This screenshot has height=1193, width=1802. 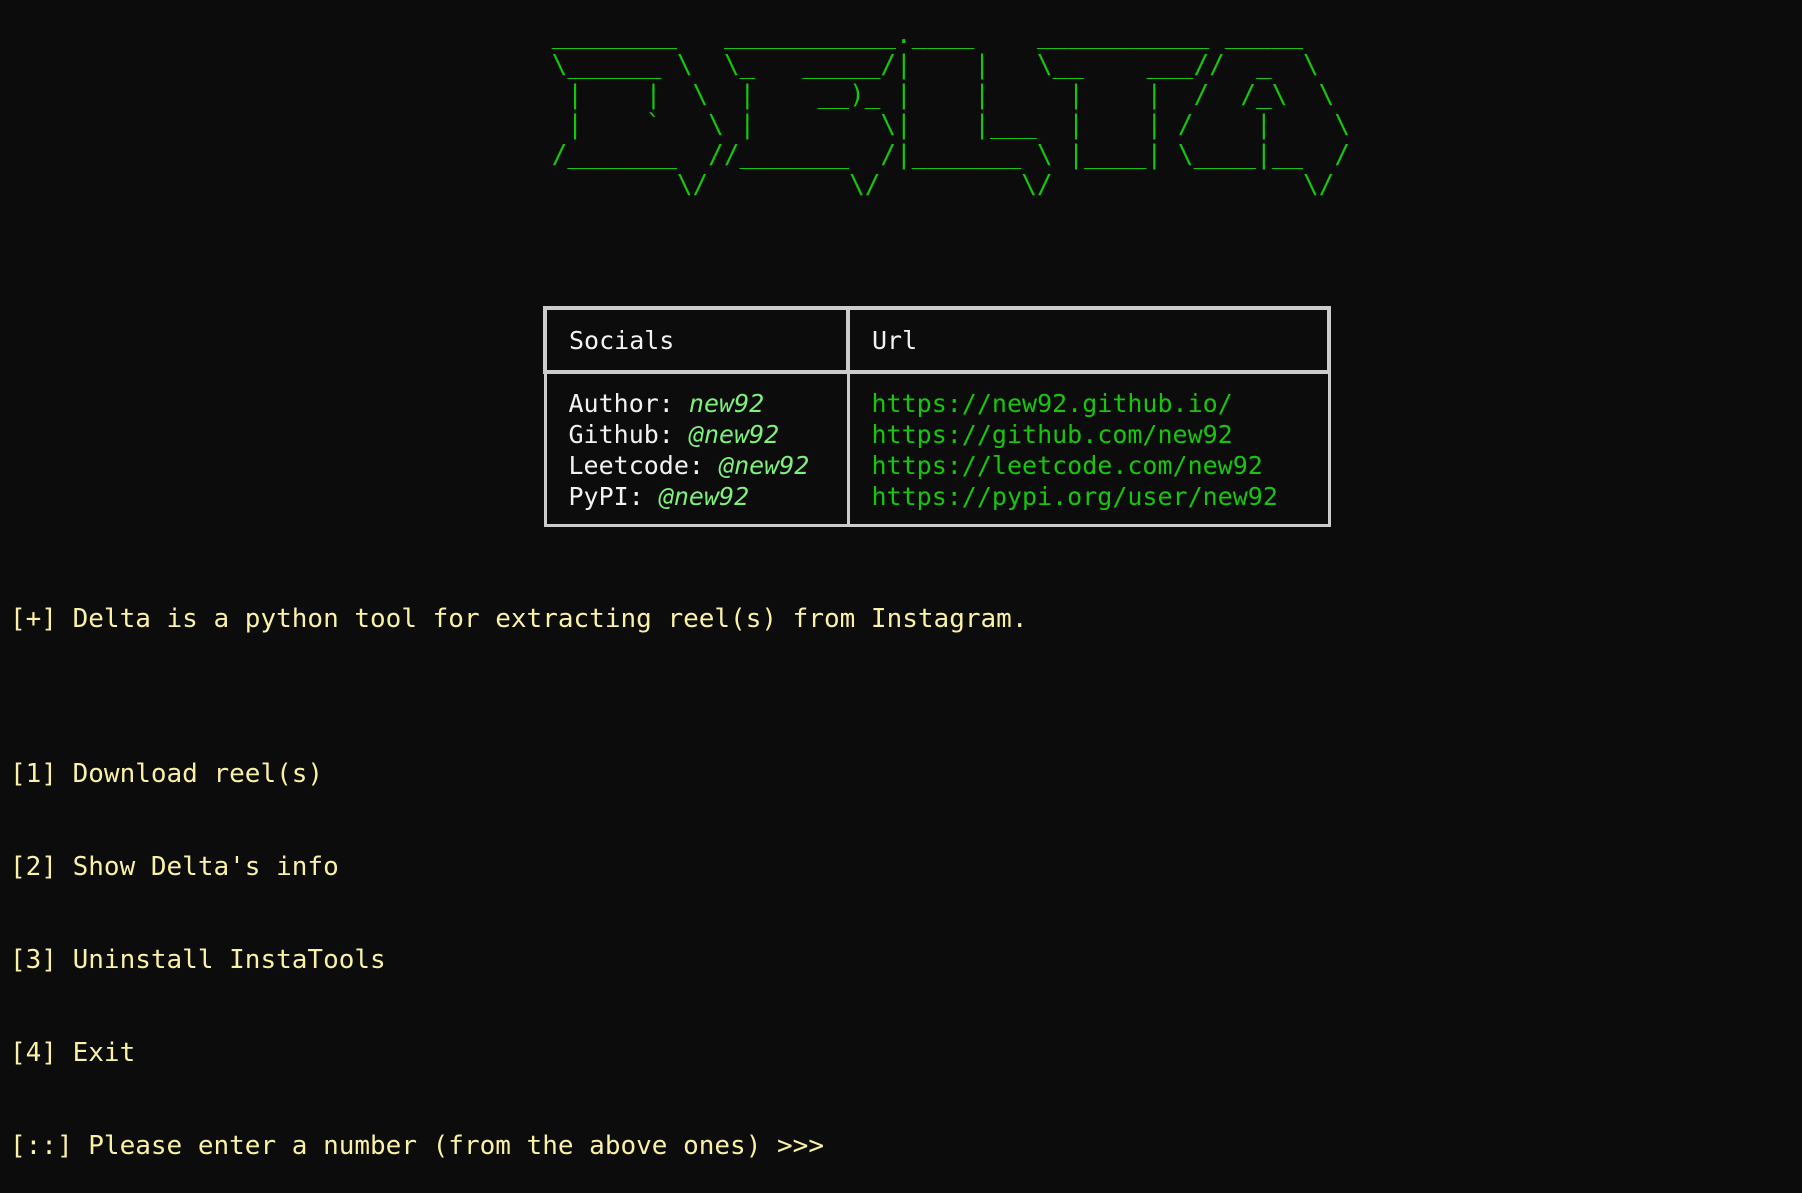 I want to click on menu-option-info: [2] Show Delta's info, so click(x=174, y=867).